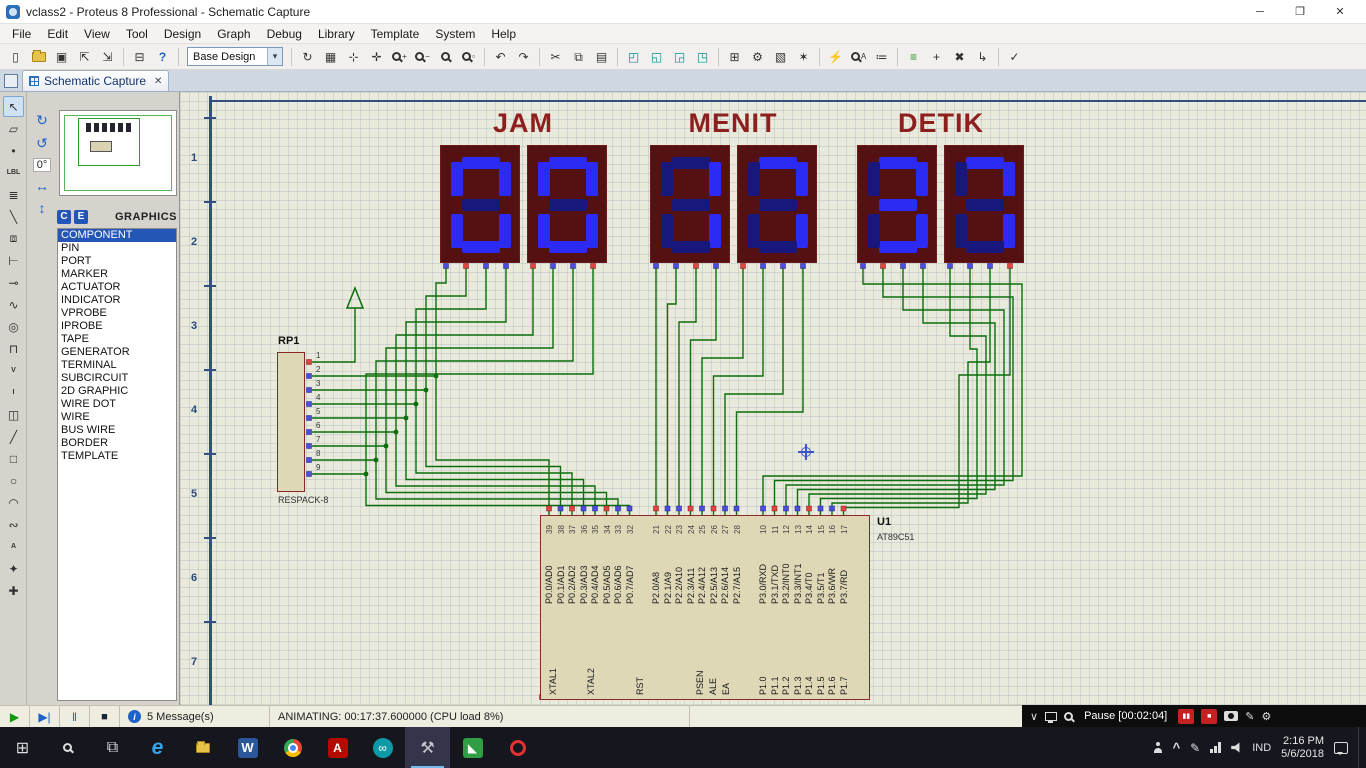 The height and width of the screenshot is (768, 1366). I want to click on object-list-item-bus-wire: BUS WIRE, so click(117, 430).